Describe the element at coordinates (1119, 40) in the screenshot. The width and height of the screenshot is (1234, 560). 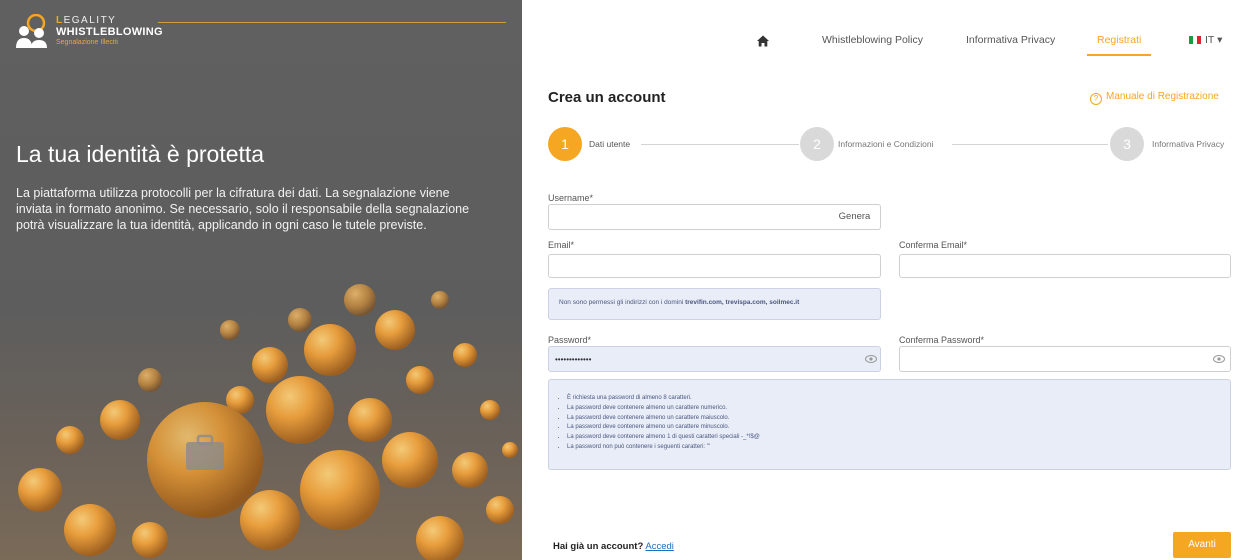
I see `nav-link-registrati: Registrati` at that location.